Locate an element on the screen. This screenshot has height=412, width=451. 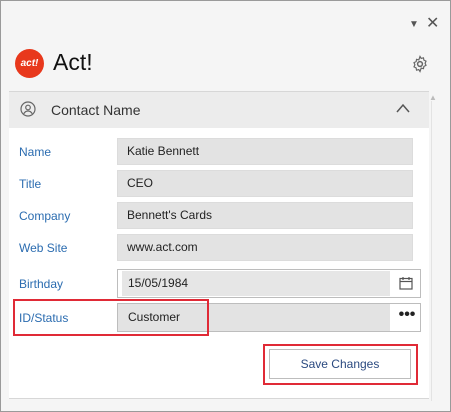
title-field: CEO is located at coordinates (265, 183).